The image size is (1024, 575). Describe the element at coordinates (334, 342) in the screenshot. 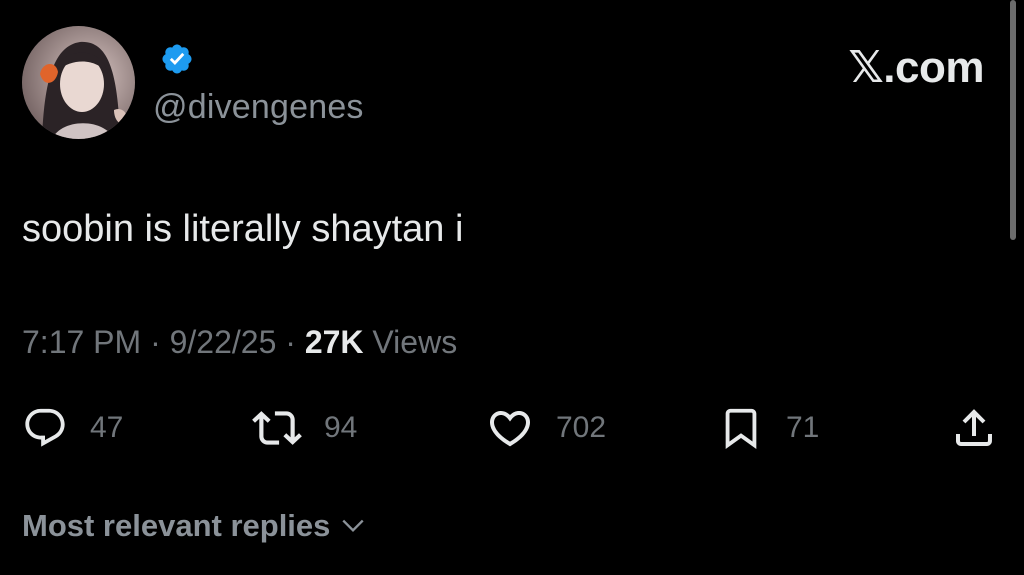

I see `views-count: 27K` at that location.